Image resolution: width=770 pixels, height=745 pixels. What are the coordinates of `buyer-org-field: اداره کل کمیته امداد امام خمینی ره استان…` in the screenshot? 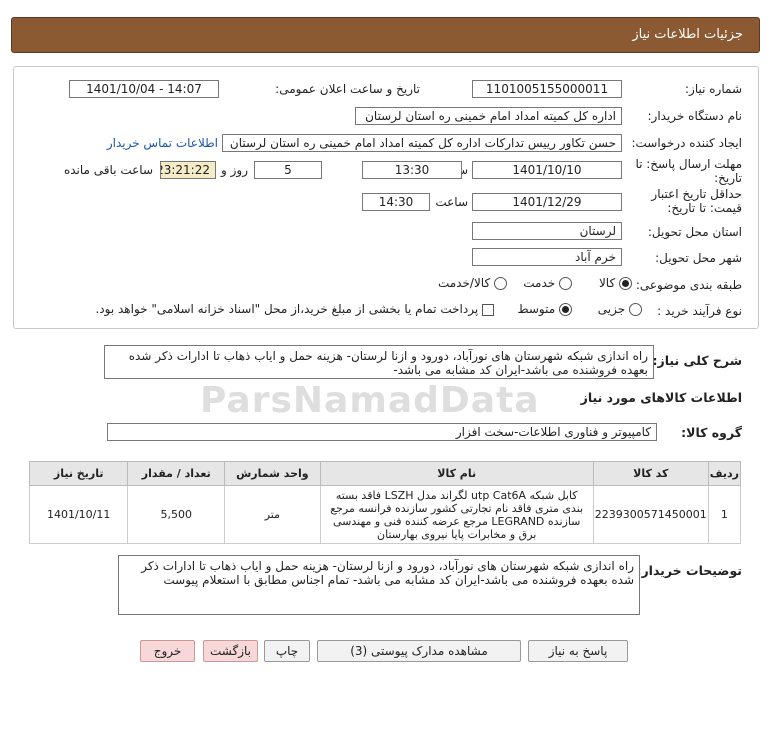 It's located at (488, 116).